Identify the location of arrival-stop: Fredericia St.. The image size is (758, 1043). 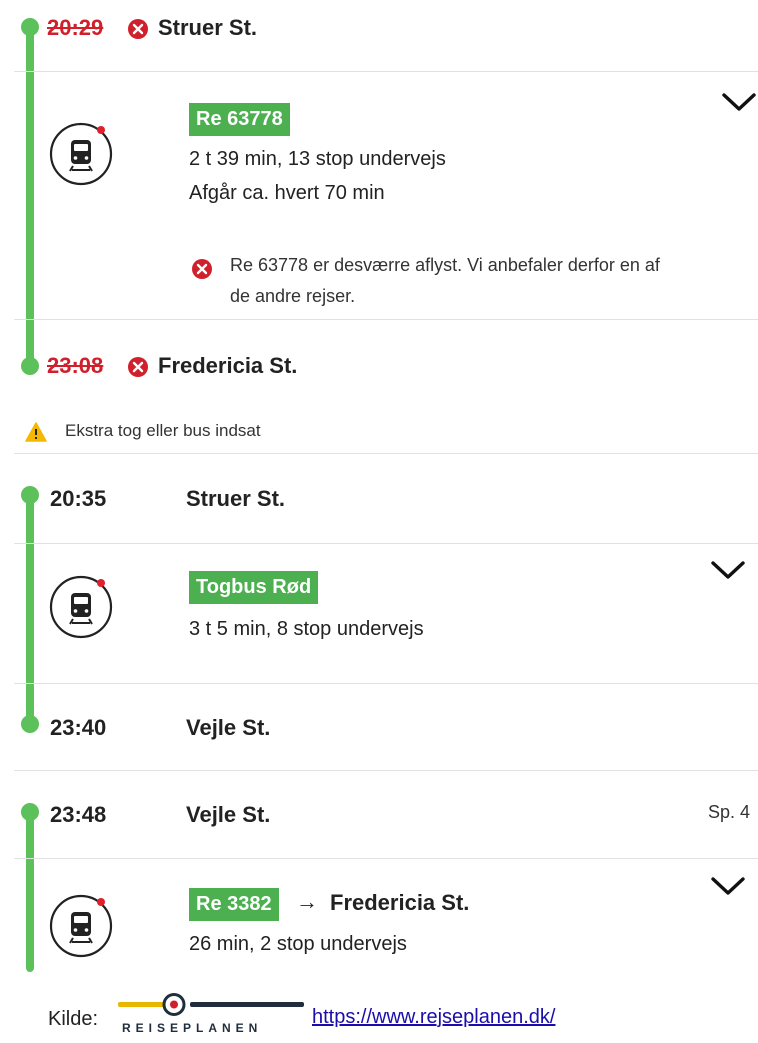
(227, 366).